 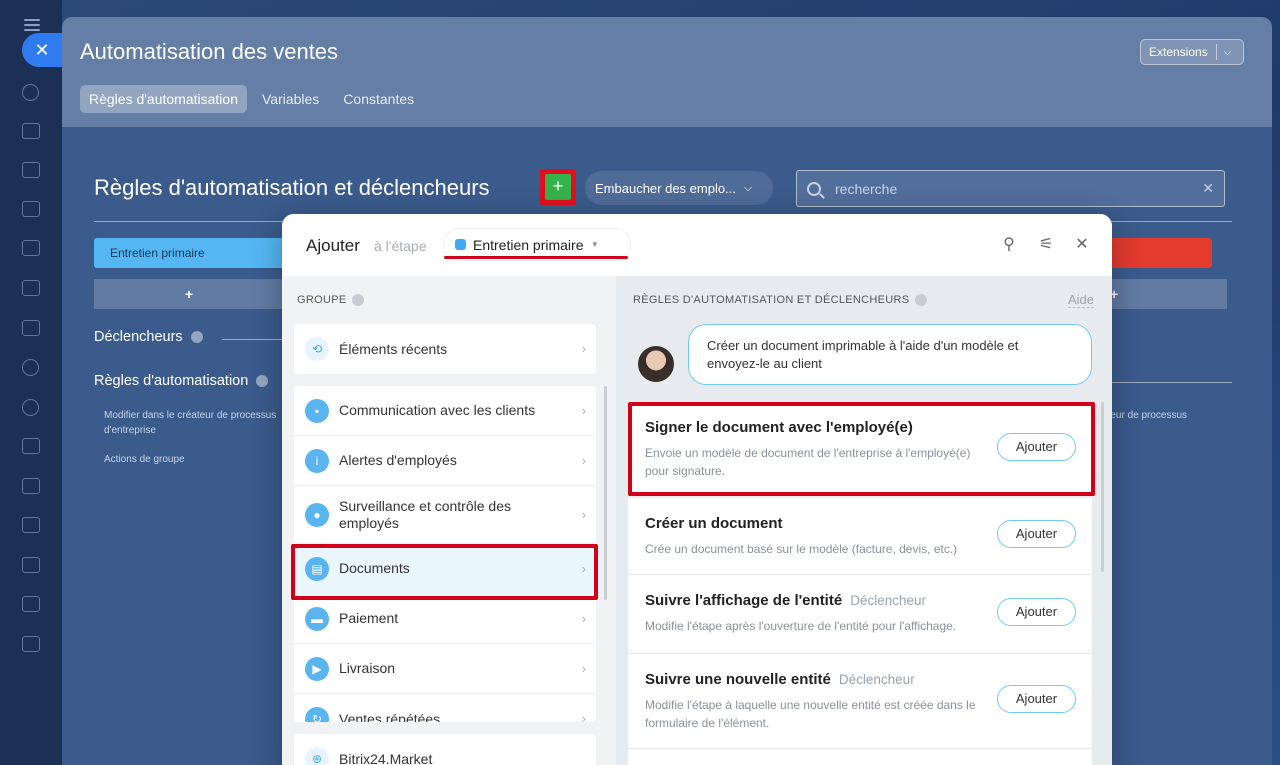 I want to click on documents-highlight, so click(x=444, y=572).